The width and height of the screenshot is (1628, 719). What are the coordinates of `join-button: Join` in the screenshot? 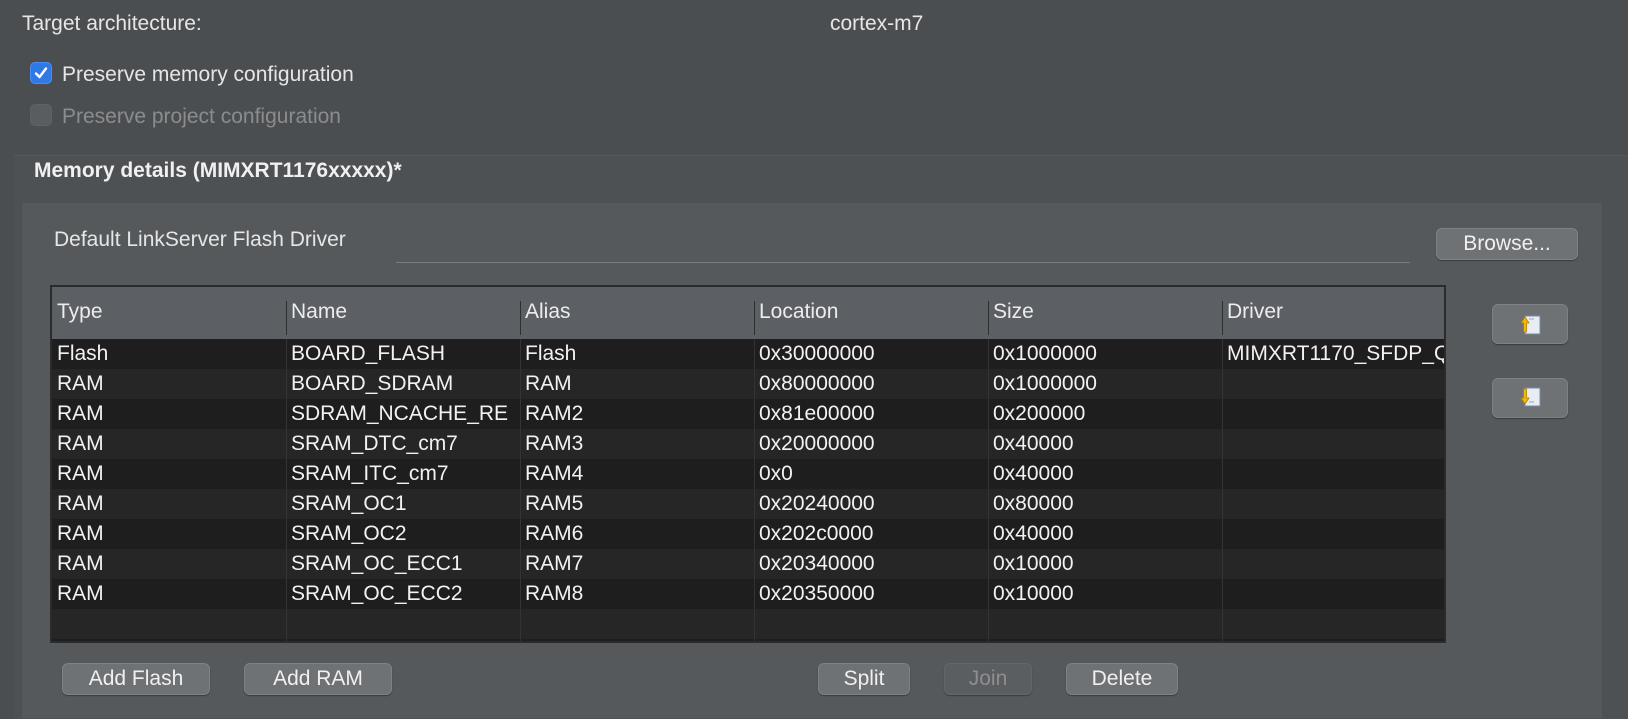 It's located at (988, 679).